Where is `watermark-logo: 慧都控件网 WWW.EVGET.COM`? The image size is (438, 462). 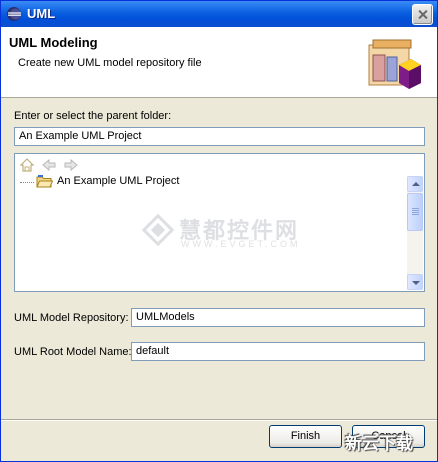
watermark-logo: 慧都控件网 WWW.EVGET.COM is located at coordinates (219, 231).